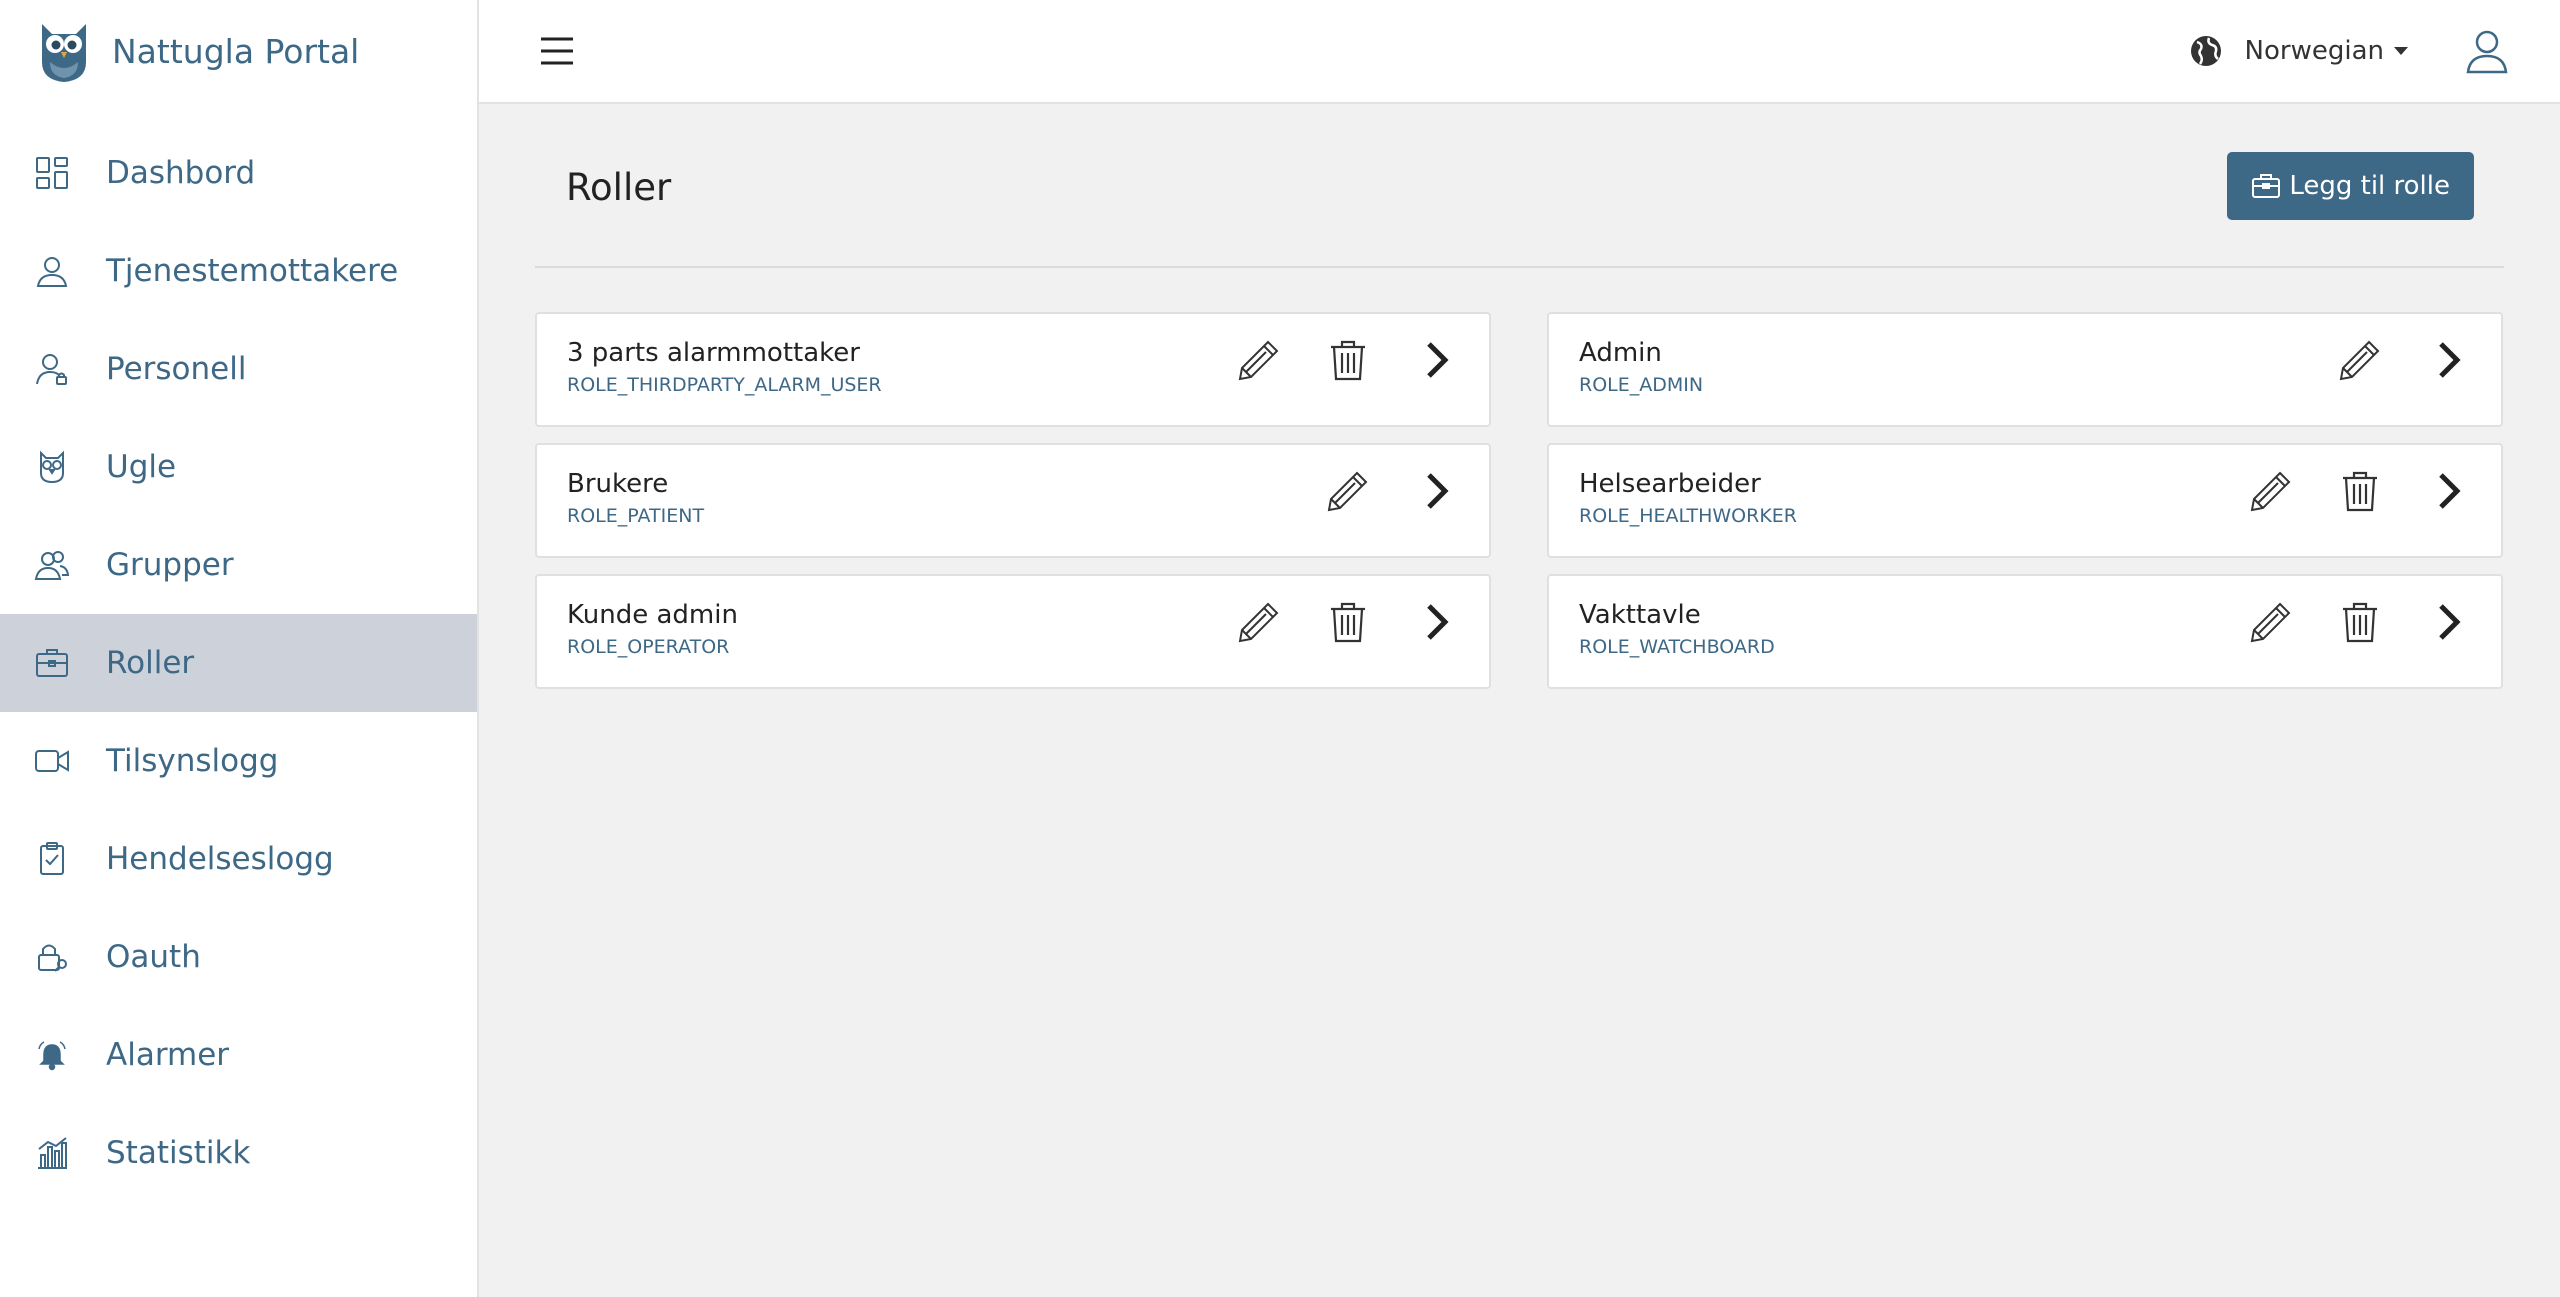  I want to click on add-role-button: Legg til rolle, so click(2350, 186).